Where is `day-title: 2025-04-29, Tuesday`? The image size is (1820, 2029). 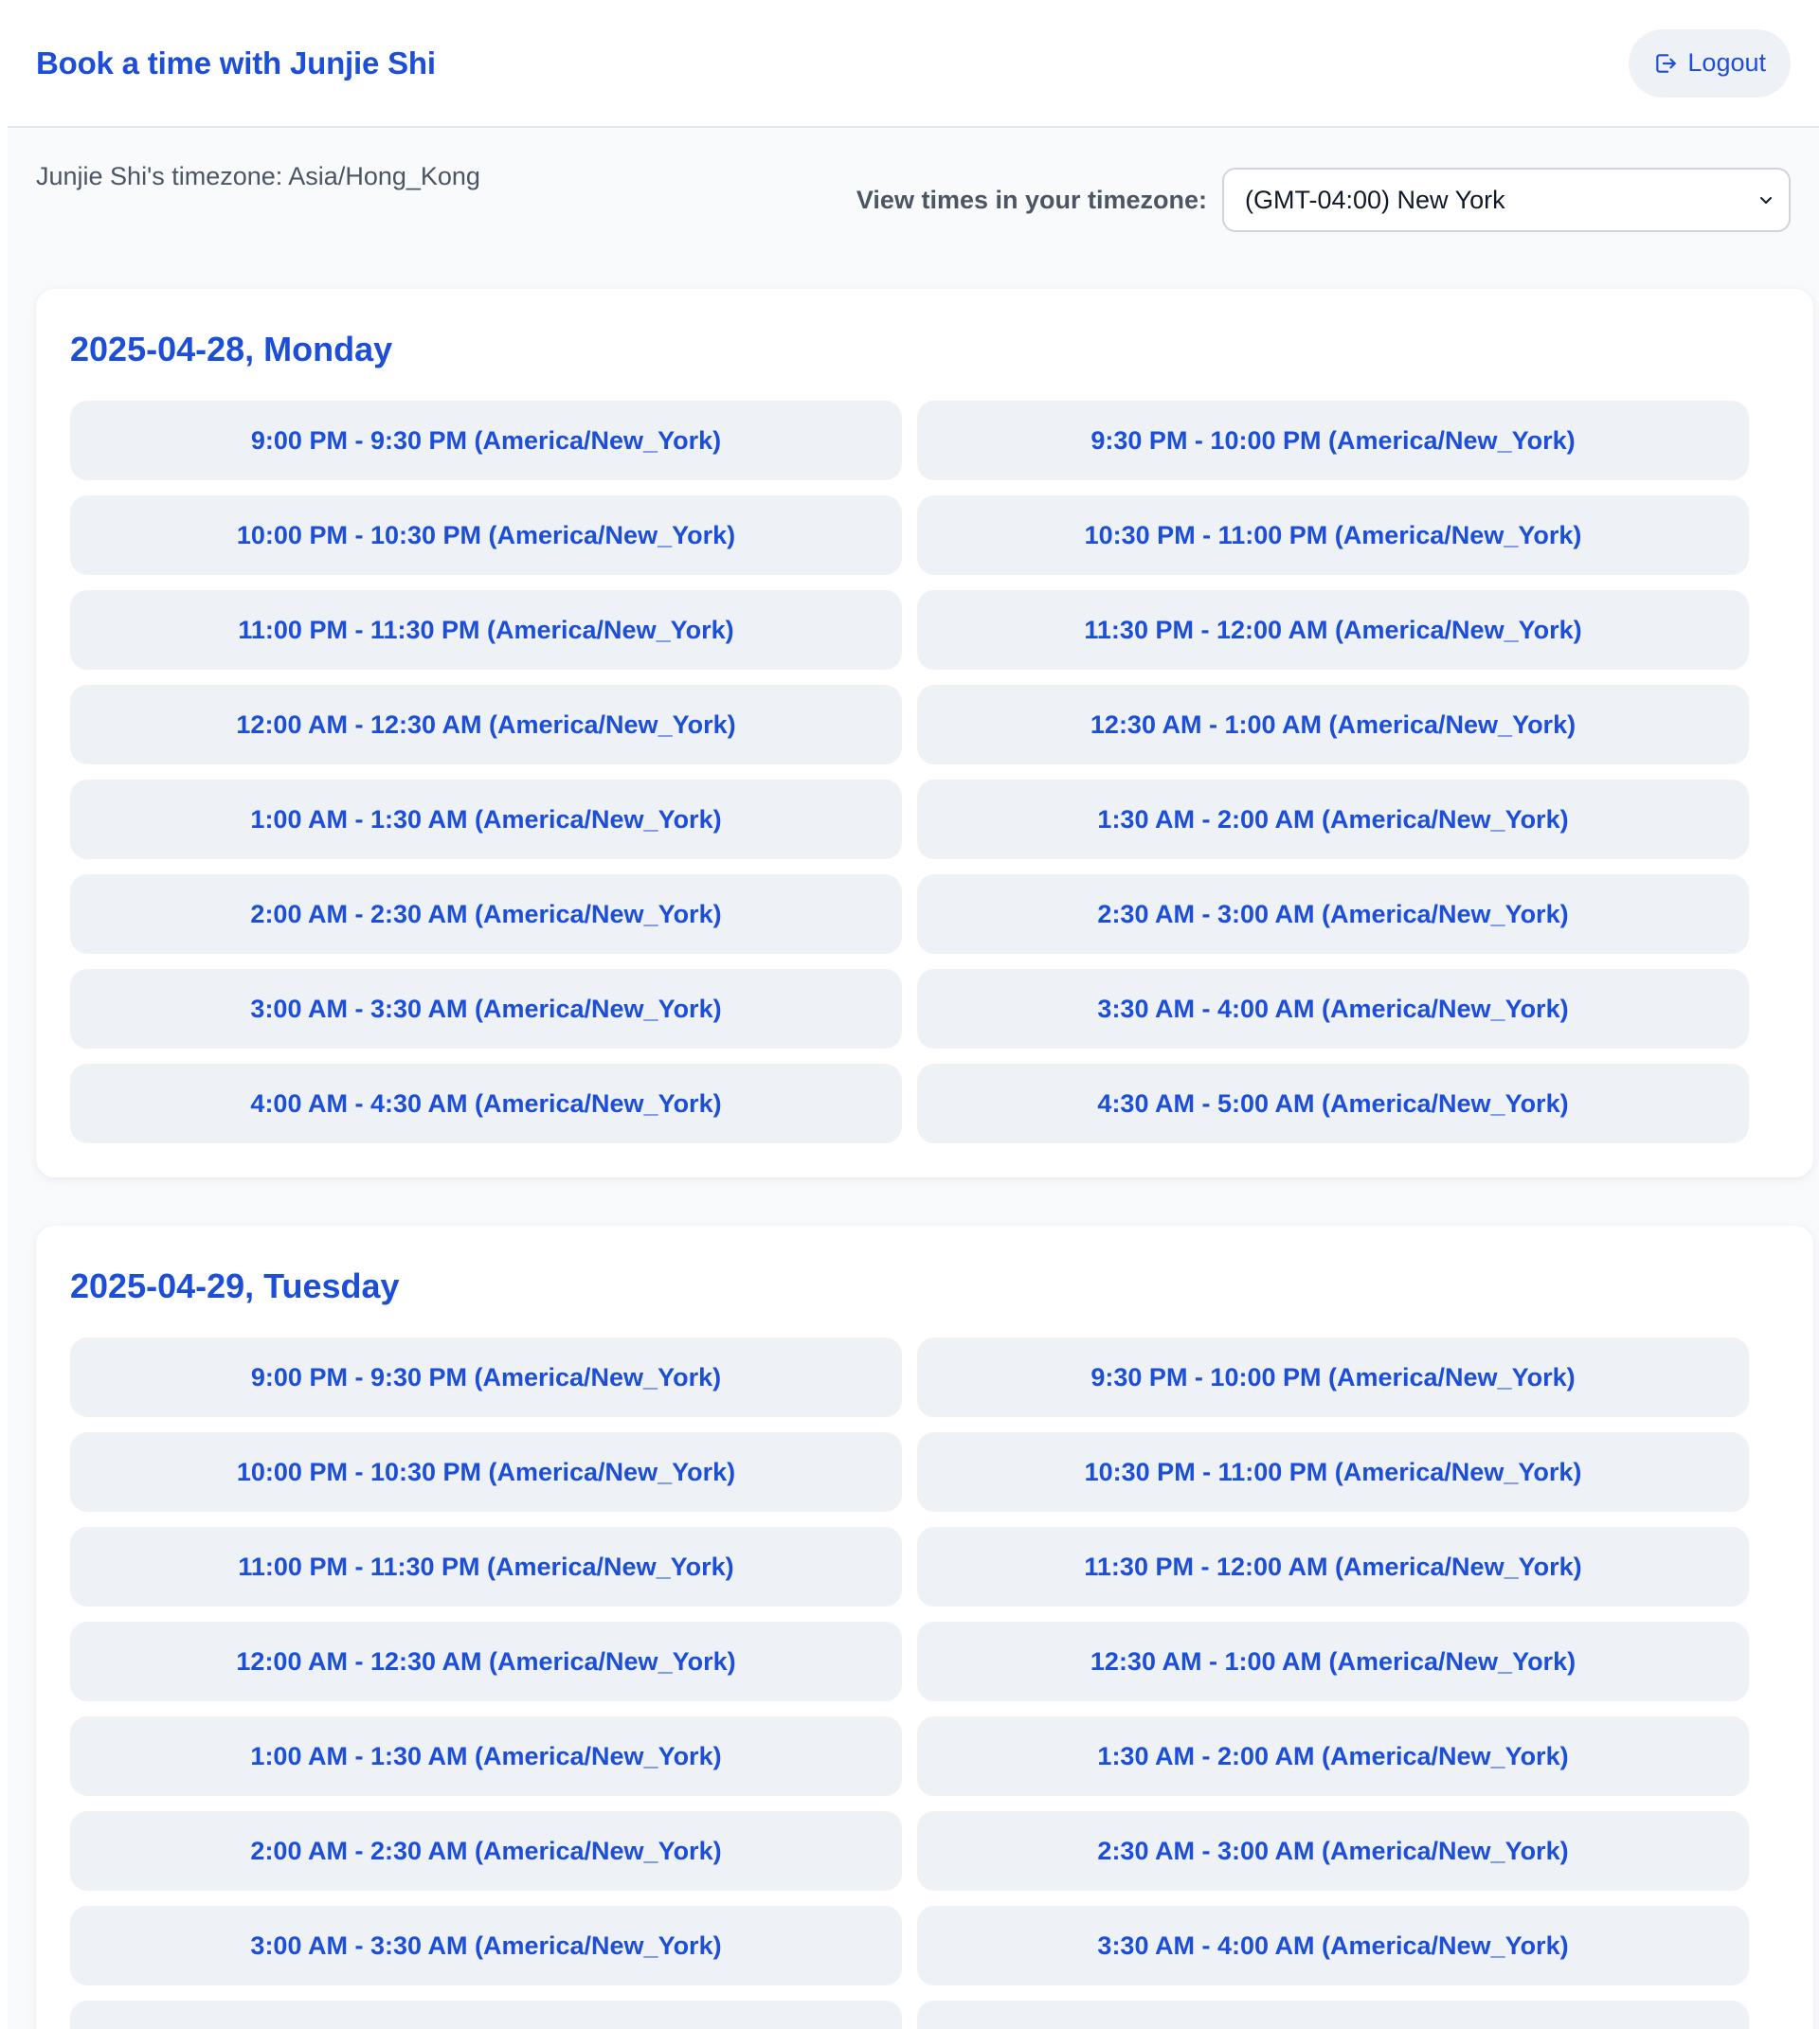 day-title: 2025-04-29, Tuesday is located at coordinates (235, 1285).